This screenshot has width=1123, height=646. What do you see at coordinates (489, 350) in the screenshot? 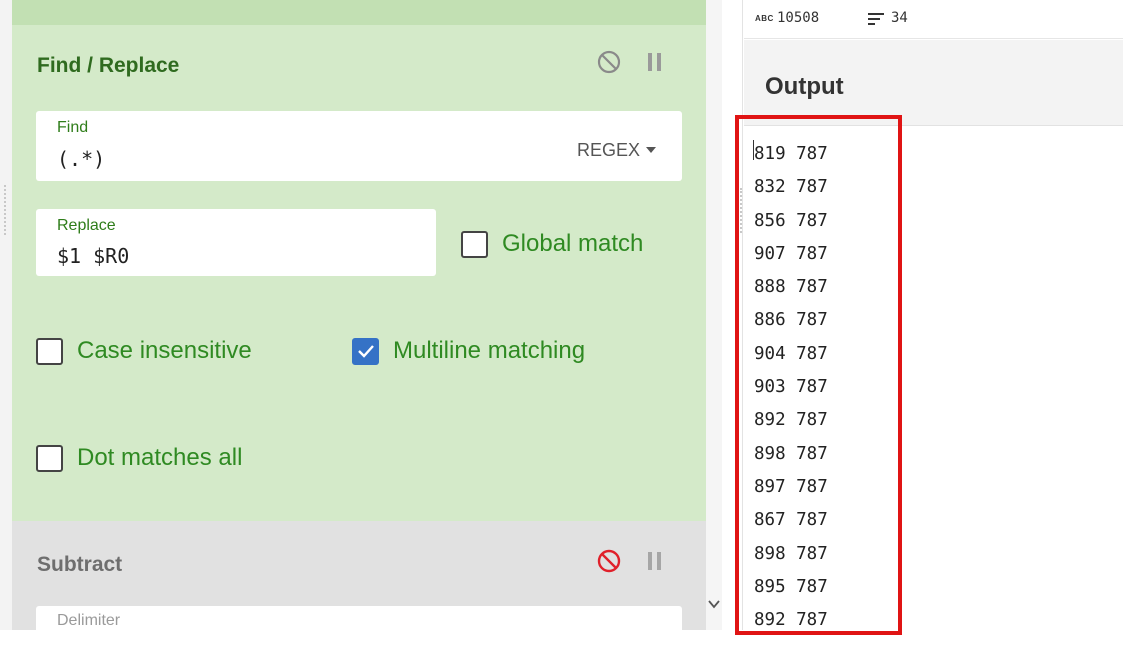
I see `multiline-matching-label: Multiline matching` at bounding box center [489, 350].